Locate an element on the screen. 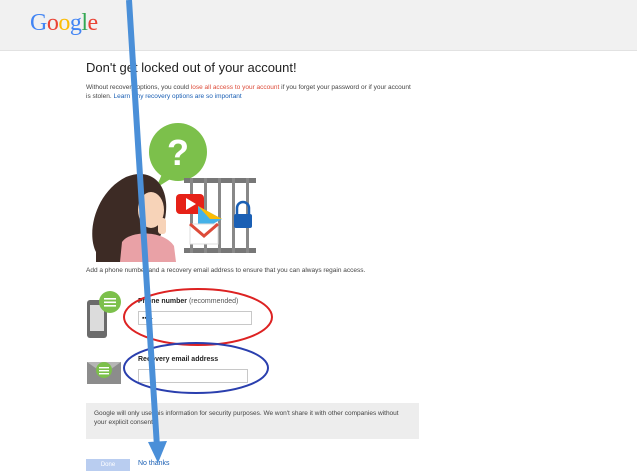 Image resolution: width=637 pixels, height=471 pixels. intro-text-part: Without recovery options, you could is located at coordinates (138, 87).